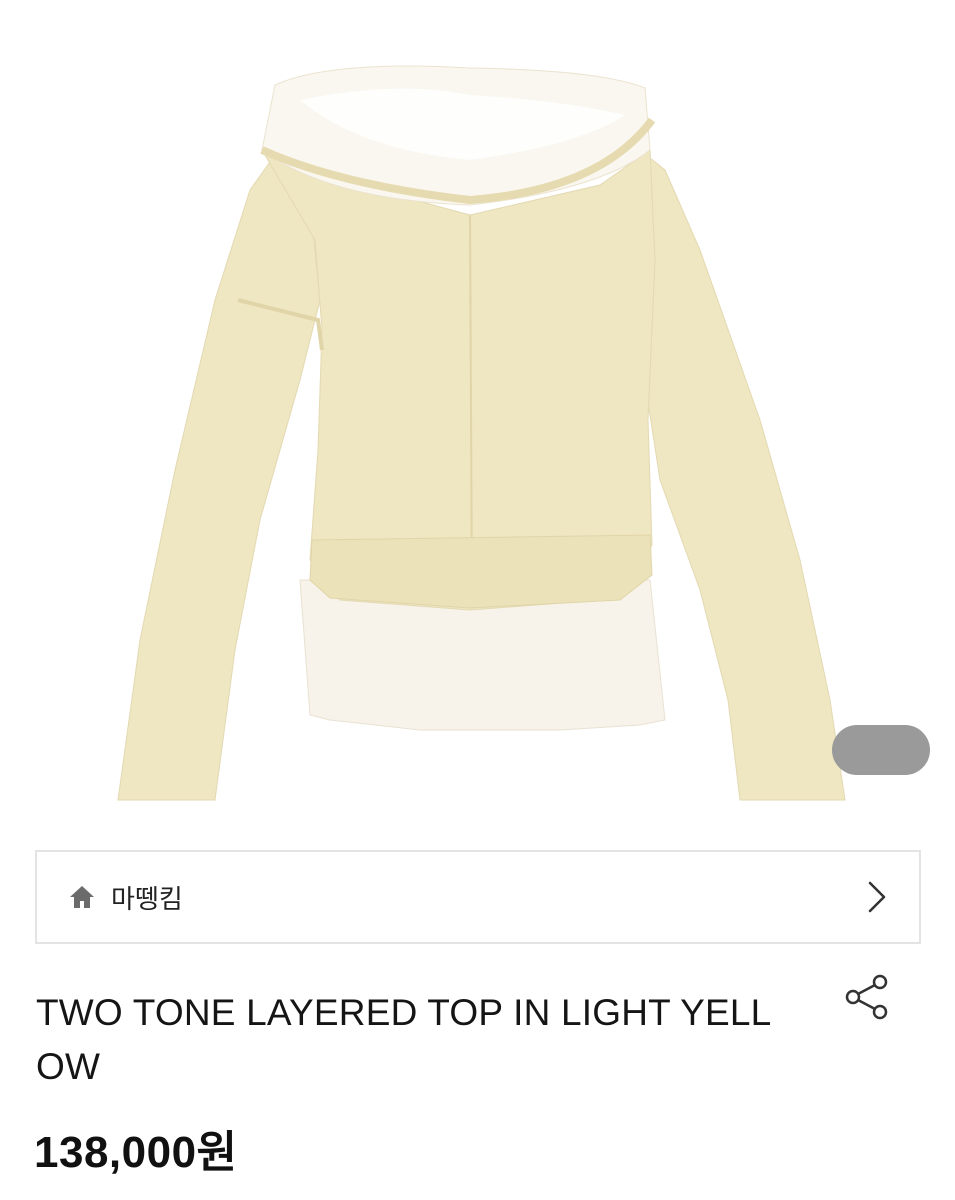 The height and width of the screenshot is (1200, 955). Describe the element at coordinates (82, 897) in the screenshot. I see `home-icon` at that location.